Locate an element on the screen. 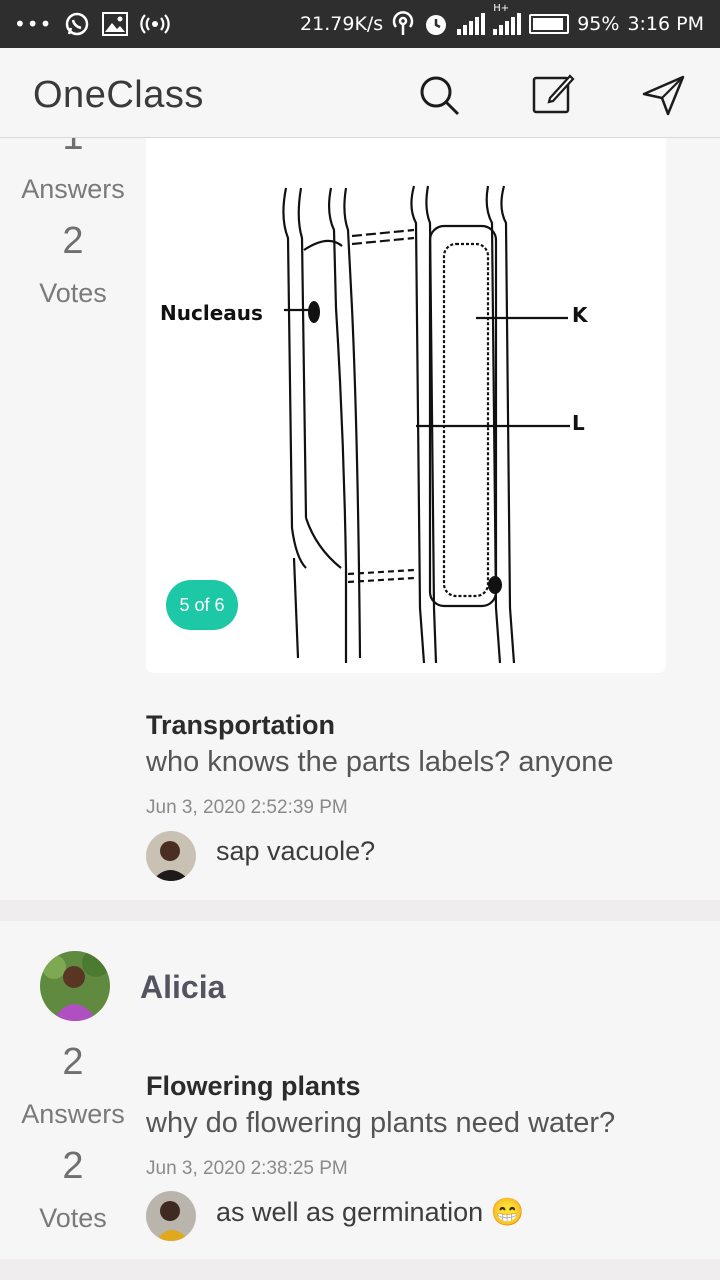  image-page-indicator: 5 of 6 is located at coordinates (202, 605).